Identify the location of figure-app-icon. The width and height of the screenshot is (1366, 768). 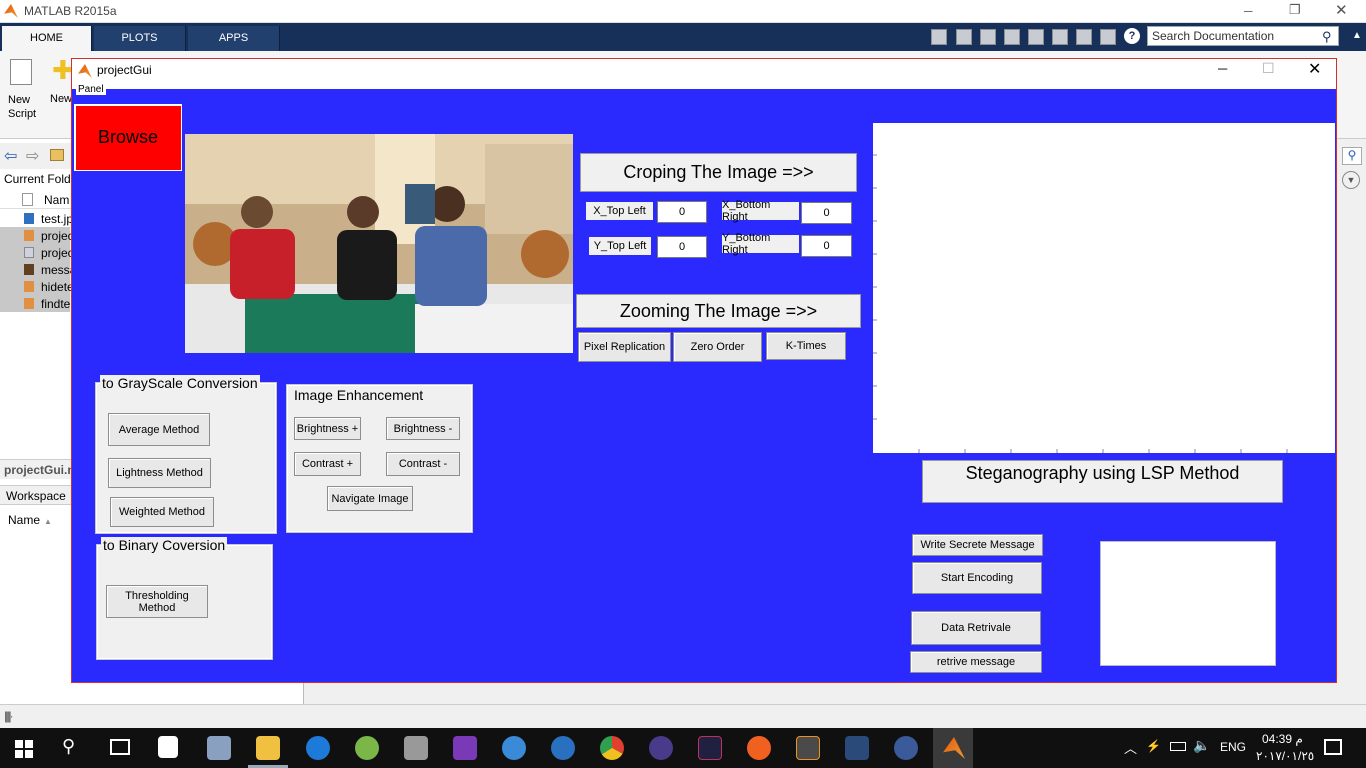
(85, 71).